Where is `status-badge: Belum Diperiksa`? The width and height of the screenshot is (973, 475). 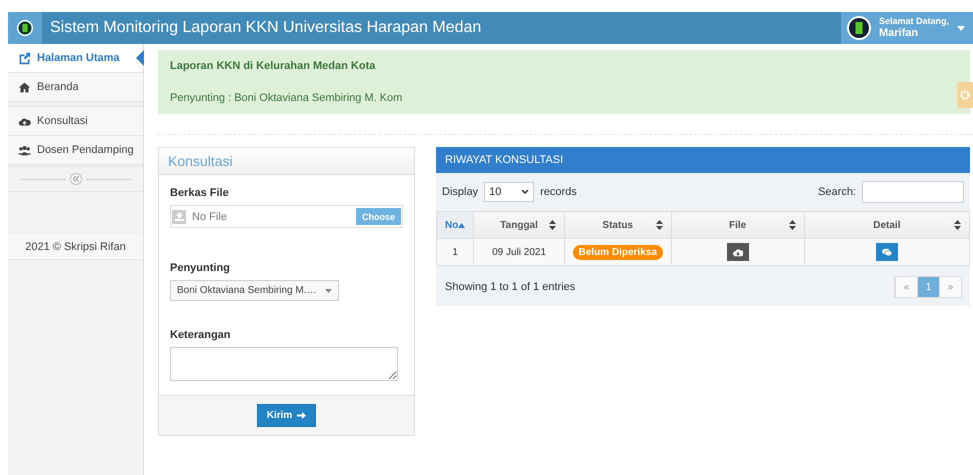
status-badge: Belum Diperiksa is located at coordinates (617, 252).